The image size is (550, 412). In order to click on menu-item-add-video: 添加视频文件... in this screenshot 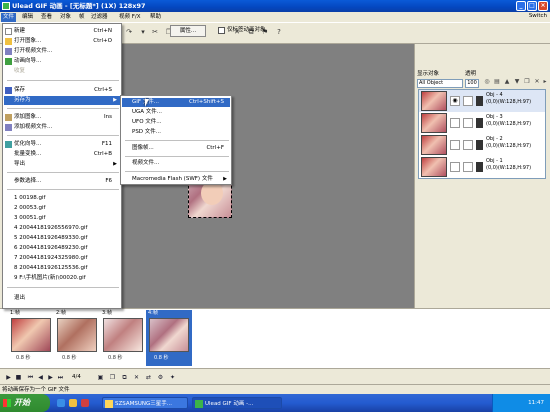, I will do `click(62, 127)`.